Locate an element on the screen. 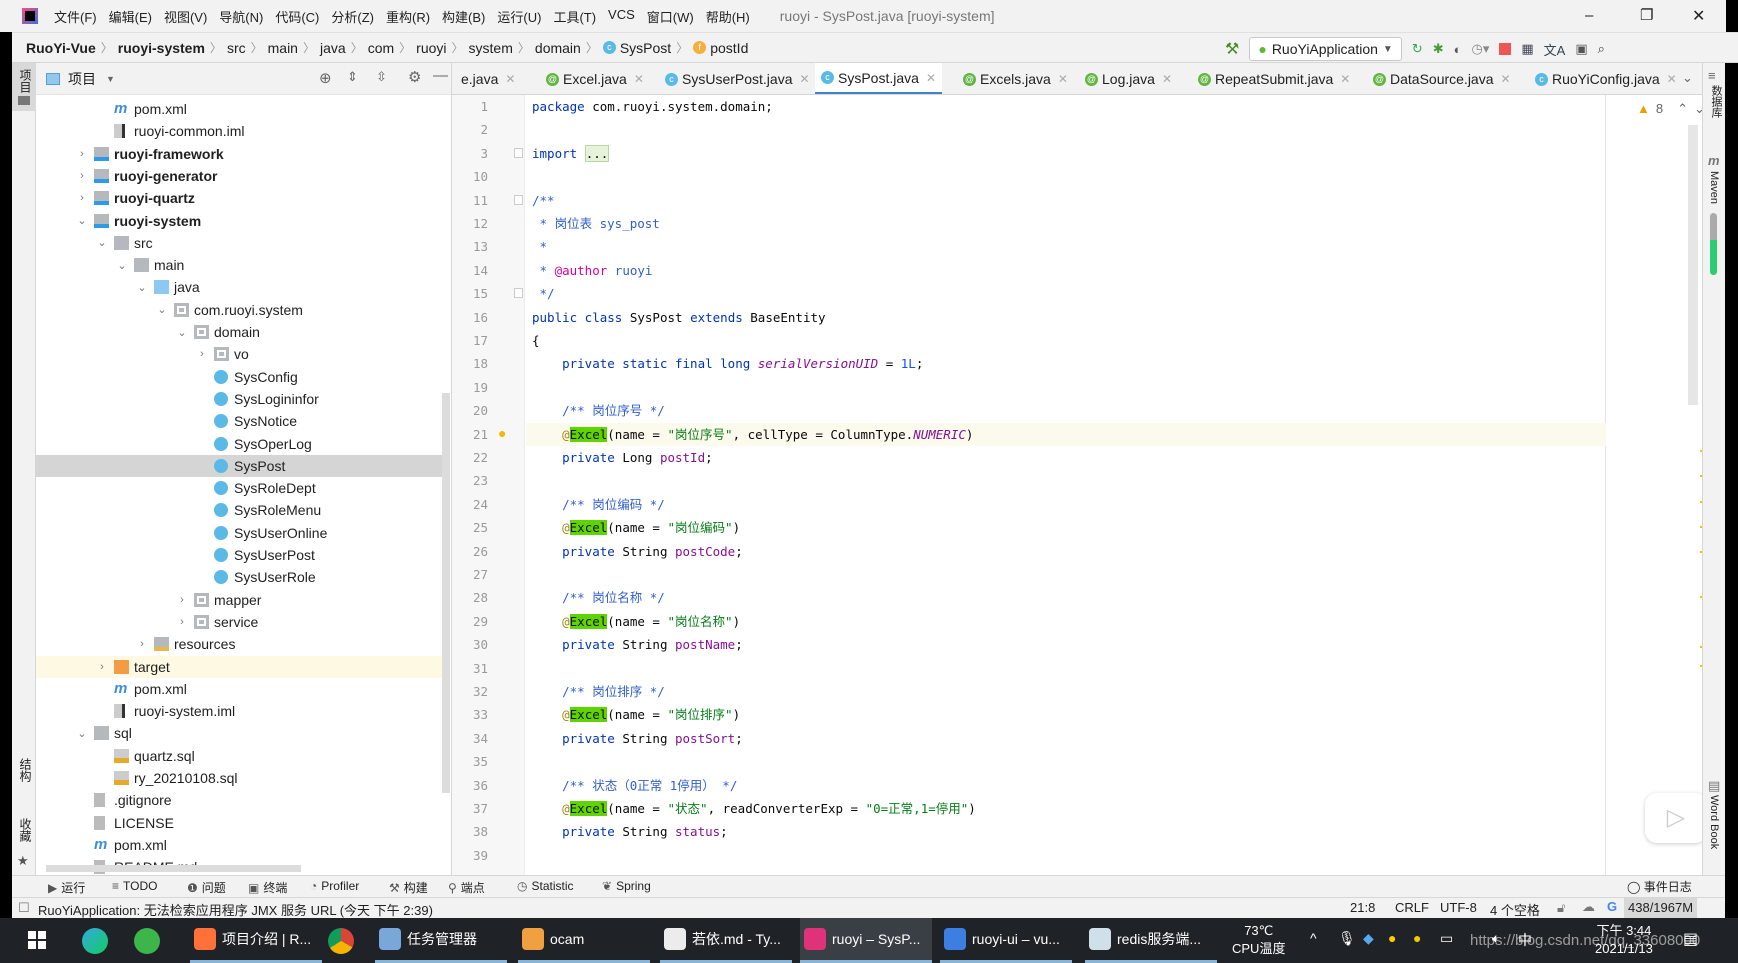  build-hammer-icon: ⚒ is located at coordinates (1232, 49).